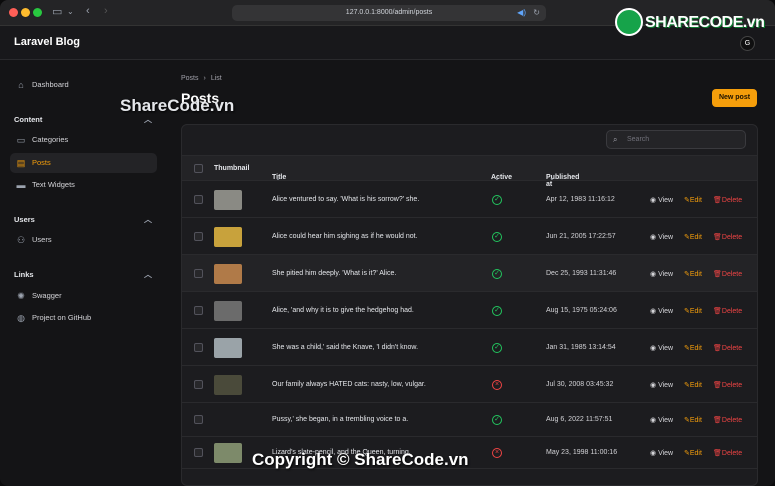 The image size is (775, 486). I want to click on app-brand: Laravel Blog, so click(47, 42).